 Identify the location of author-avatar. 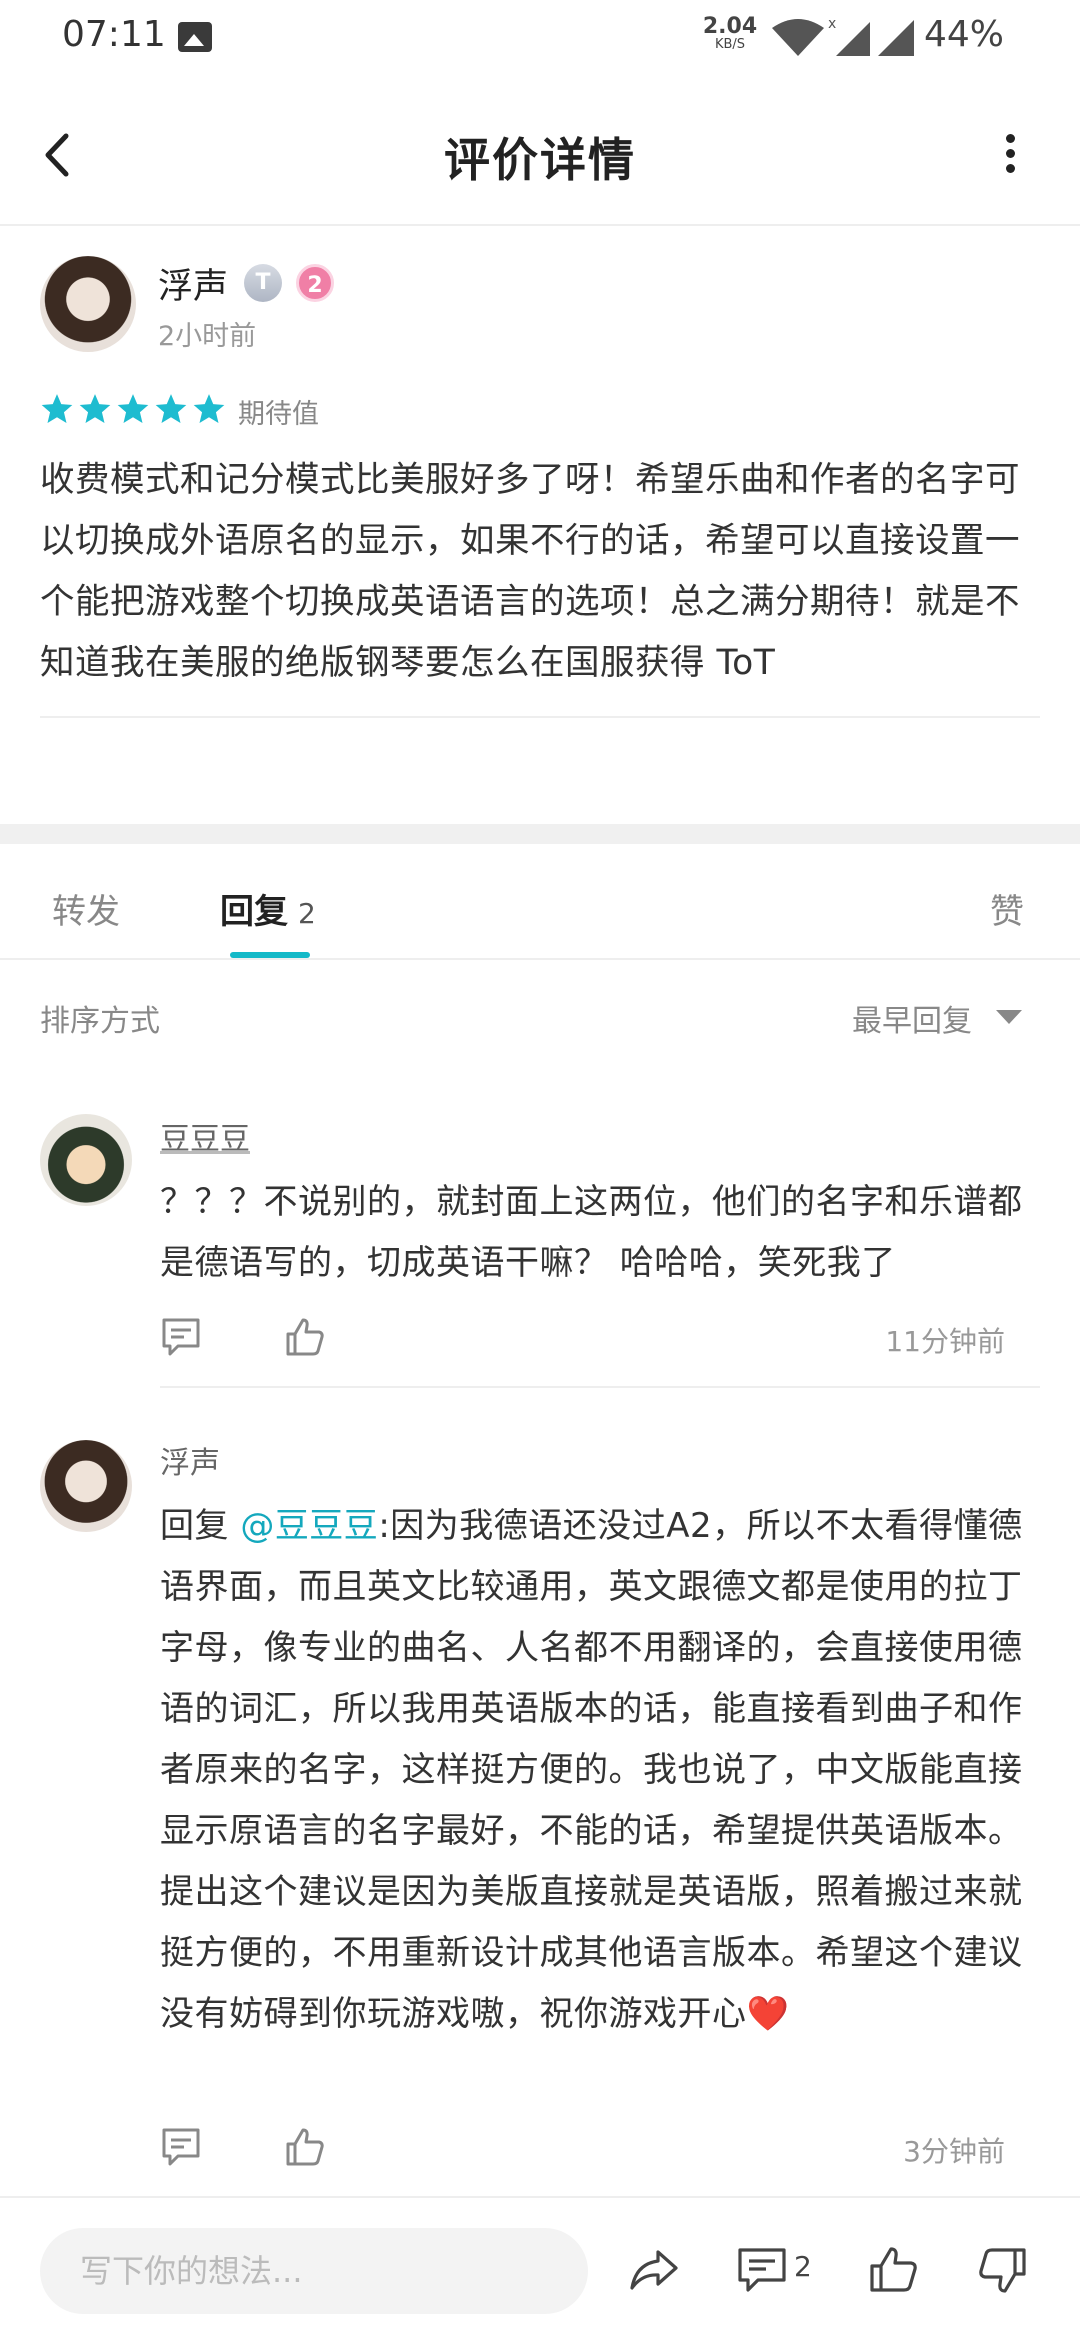
(88, 304).